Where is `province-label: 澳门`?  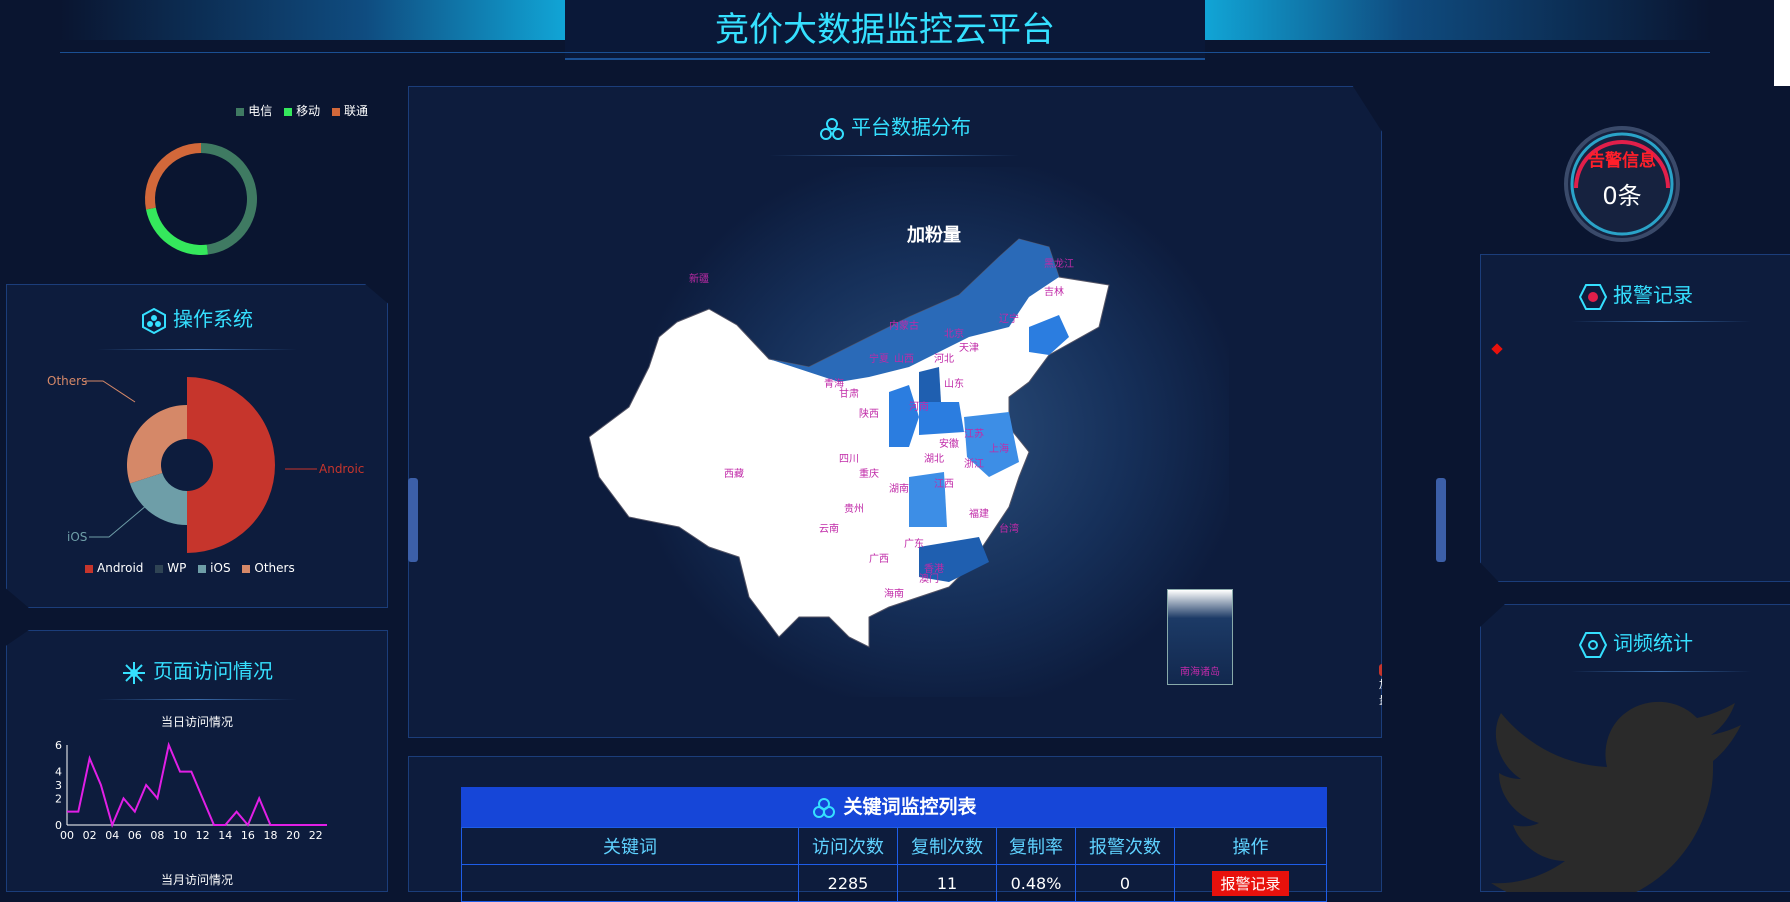 province-label: 澳门 is located at coordinates (929, 578).